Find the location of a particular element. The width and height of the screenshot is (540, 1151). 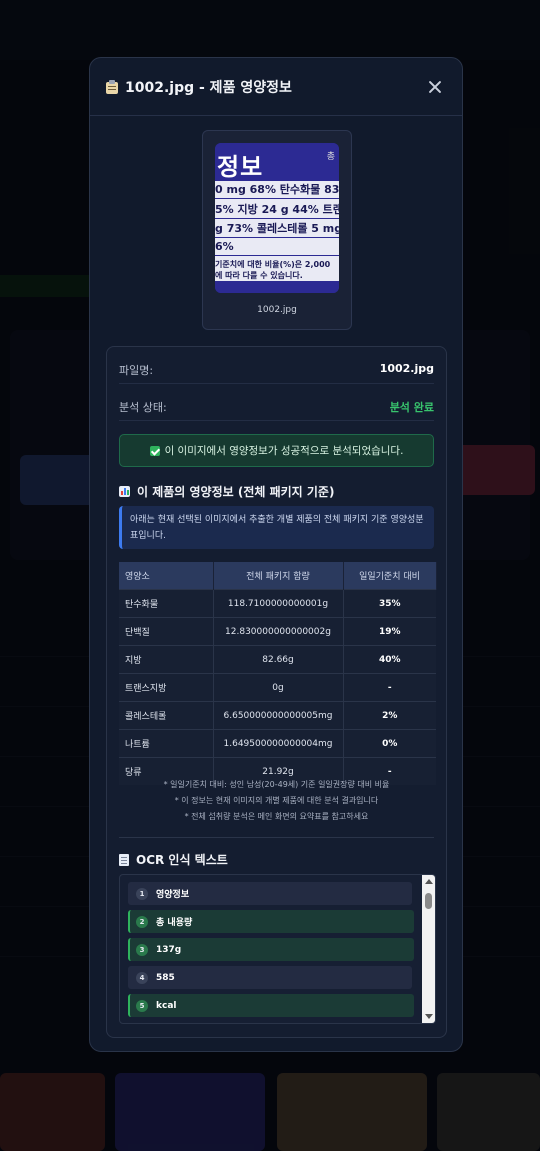

footnote: * 이 정보는 현재 이미지의 개별 제품에 대한 분석 결과입니다 is located at coordinates (276, 800).